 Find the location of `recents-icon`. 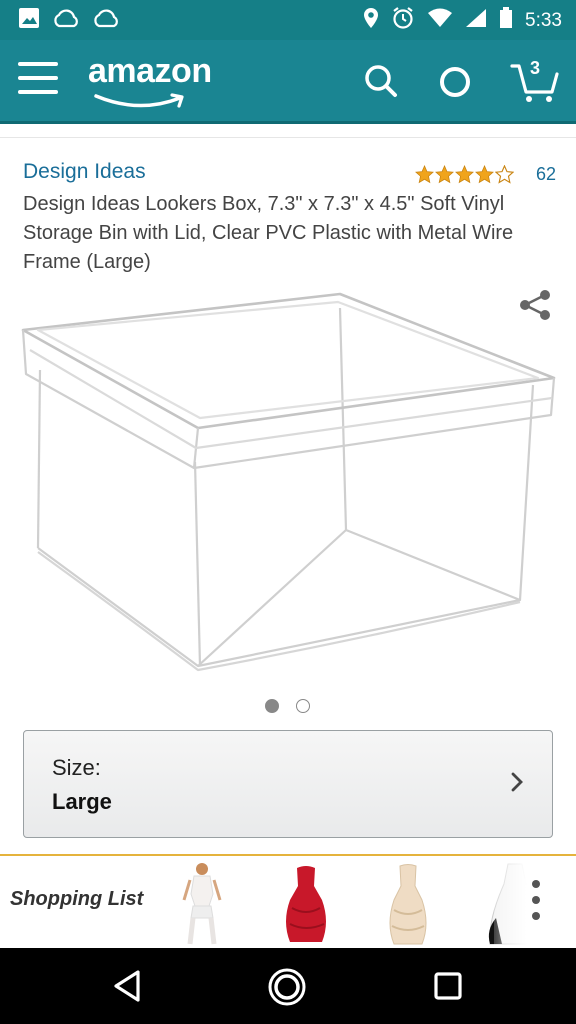

recents-icon is located at coordinates (448, 986).